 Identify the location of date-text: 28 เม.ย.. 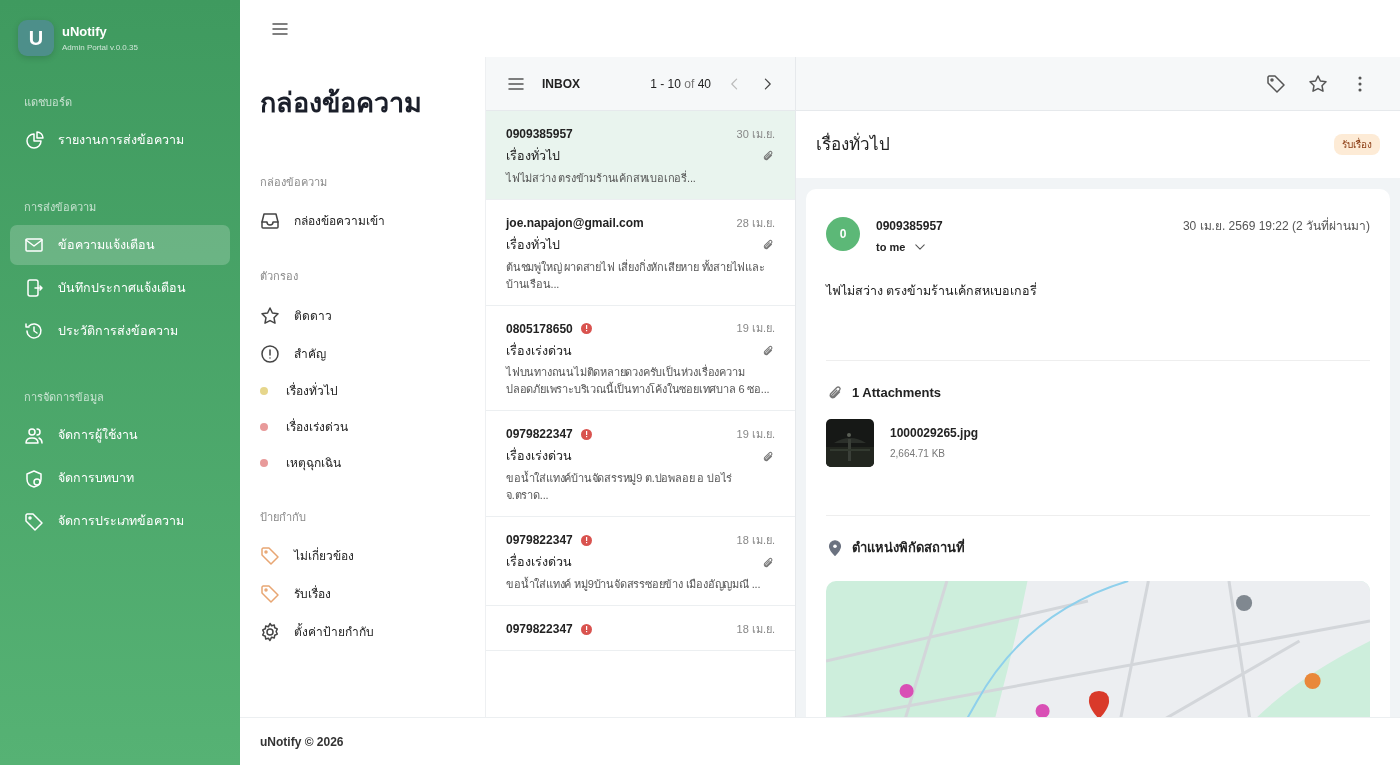
(755, 223).